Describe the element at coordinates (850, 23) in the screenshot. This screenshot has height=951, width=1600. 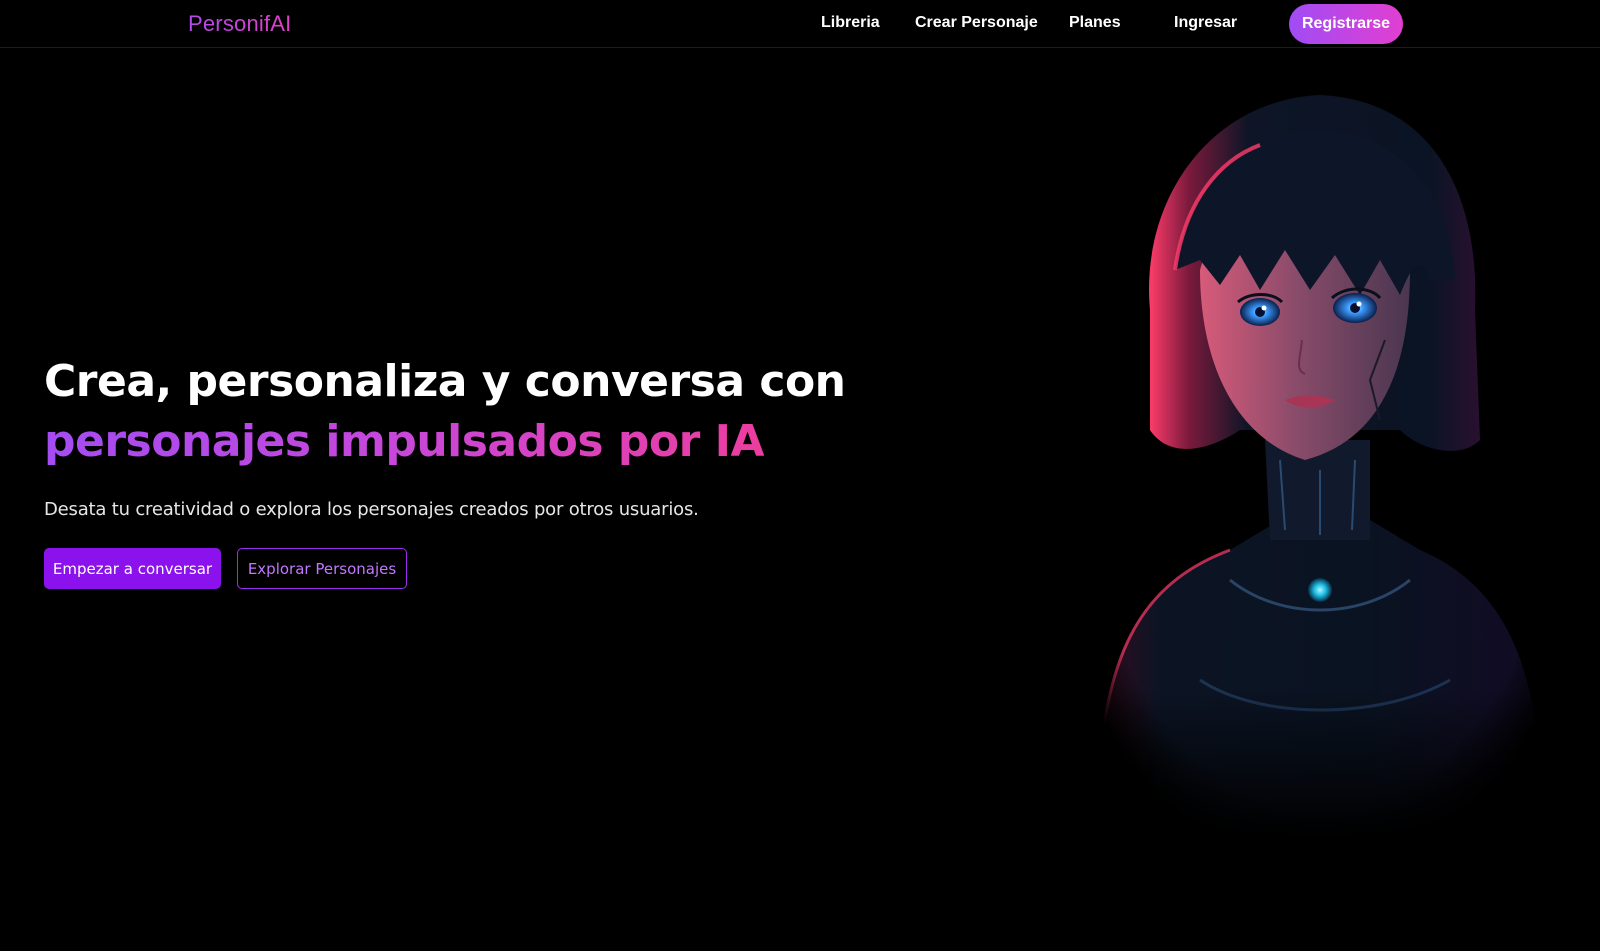
I see `nav-link-libreria: Libreria` at that location.